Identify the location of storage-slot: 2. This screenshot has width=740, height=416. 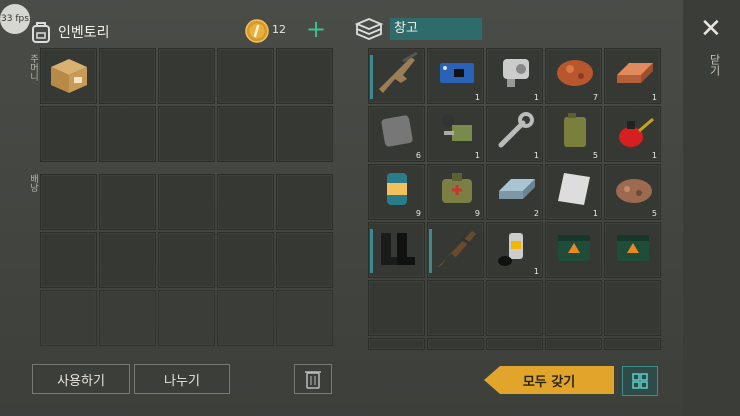
(514, 192).